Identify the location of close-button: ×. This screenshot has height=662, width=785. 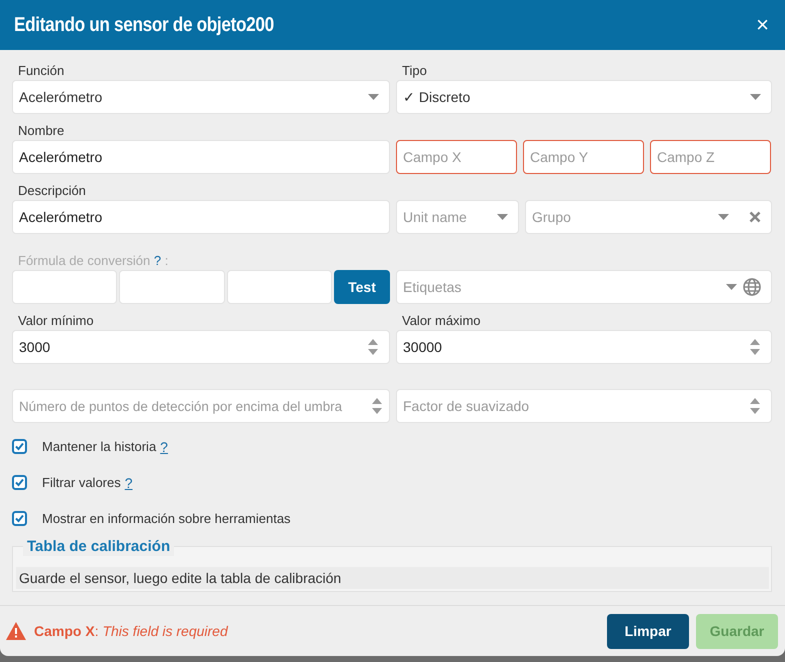
(762, 25).